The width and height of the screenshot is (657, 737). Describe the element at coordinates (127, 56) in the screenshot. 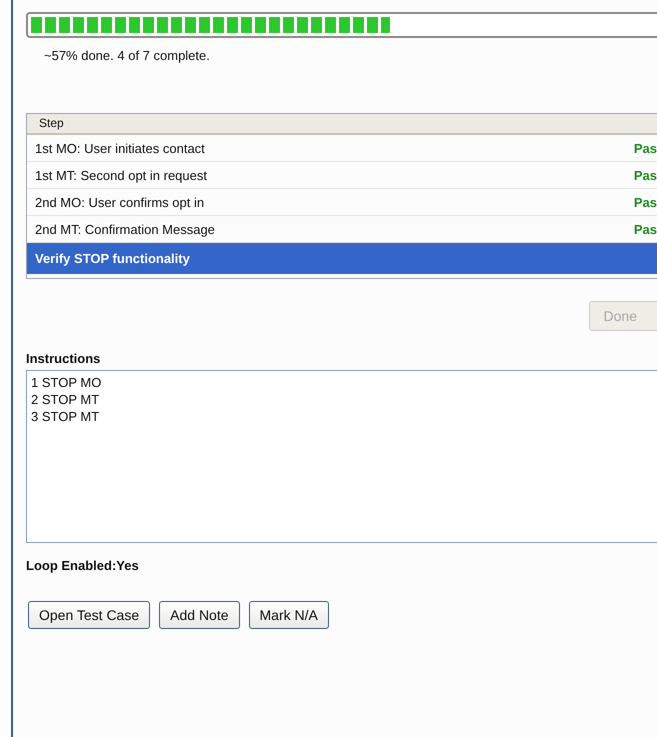

I see `progress-caption: ~57% done. 4 of 7 complete.` at that location.